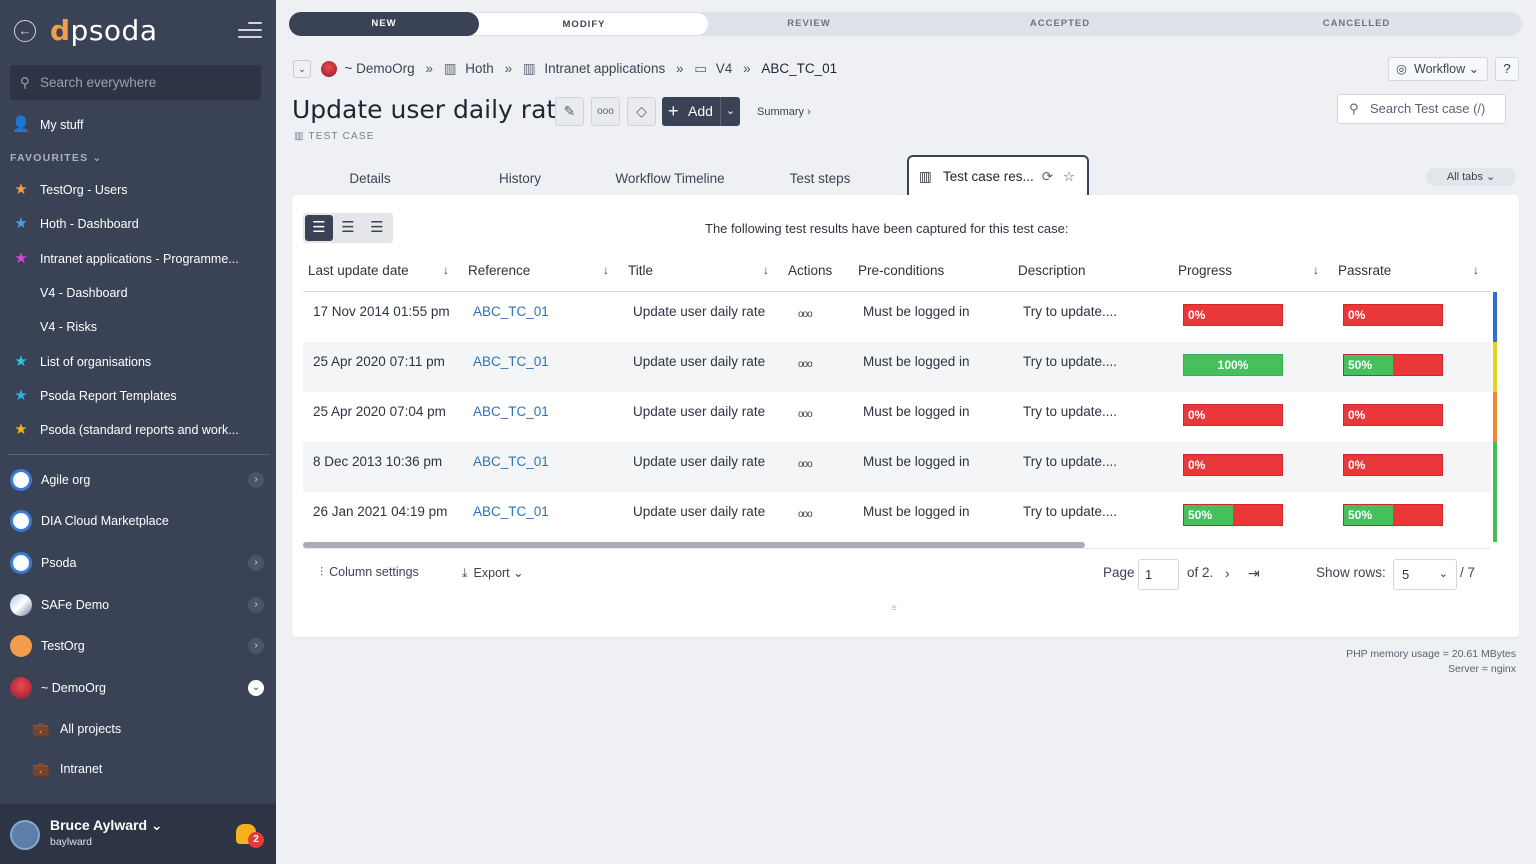 The height and width of the screenshot is (864, 1536). Describe the element at coordinates (25, 31) in the screenshot. I see `back-arrow-icon: ←` at that location.